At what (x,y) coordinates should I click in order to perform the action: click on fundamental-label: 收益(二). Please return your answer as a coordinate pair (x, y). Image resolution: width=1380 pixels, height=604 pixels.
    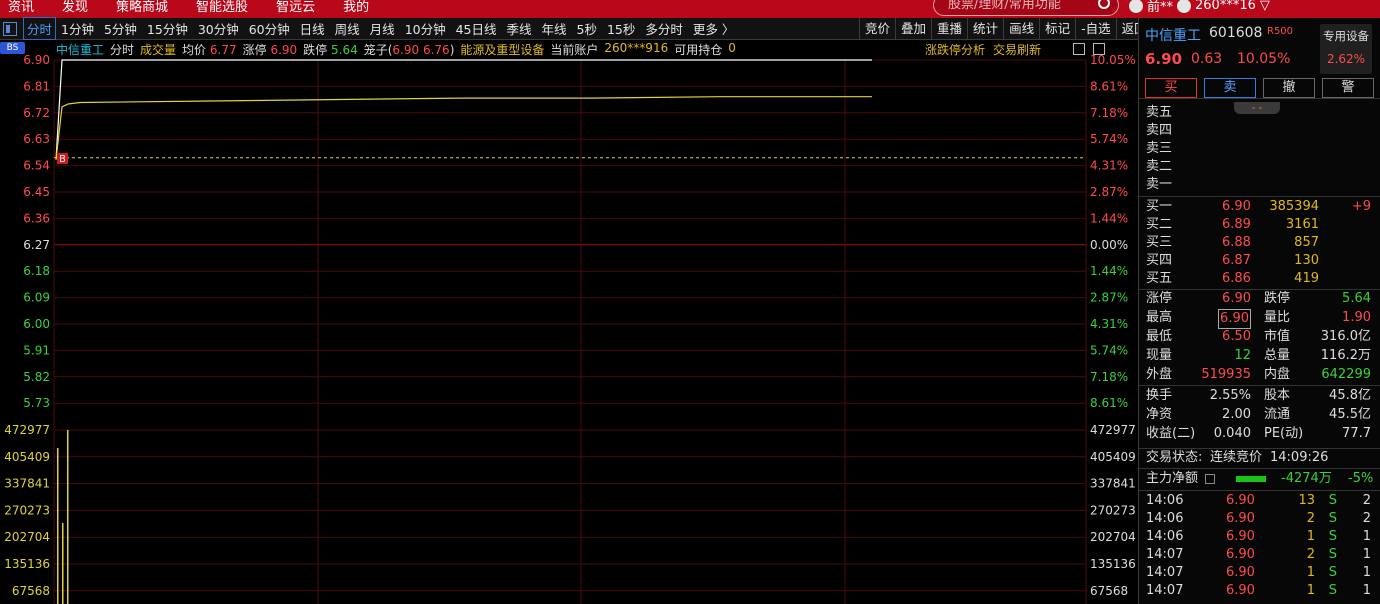
    Looking at the image, I should click on (1171, 433).